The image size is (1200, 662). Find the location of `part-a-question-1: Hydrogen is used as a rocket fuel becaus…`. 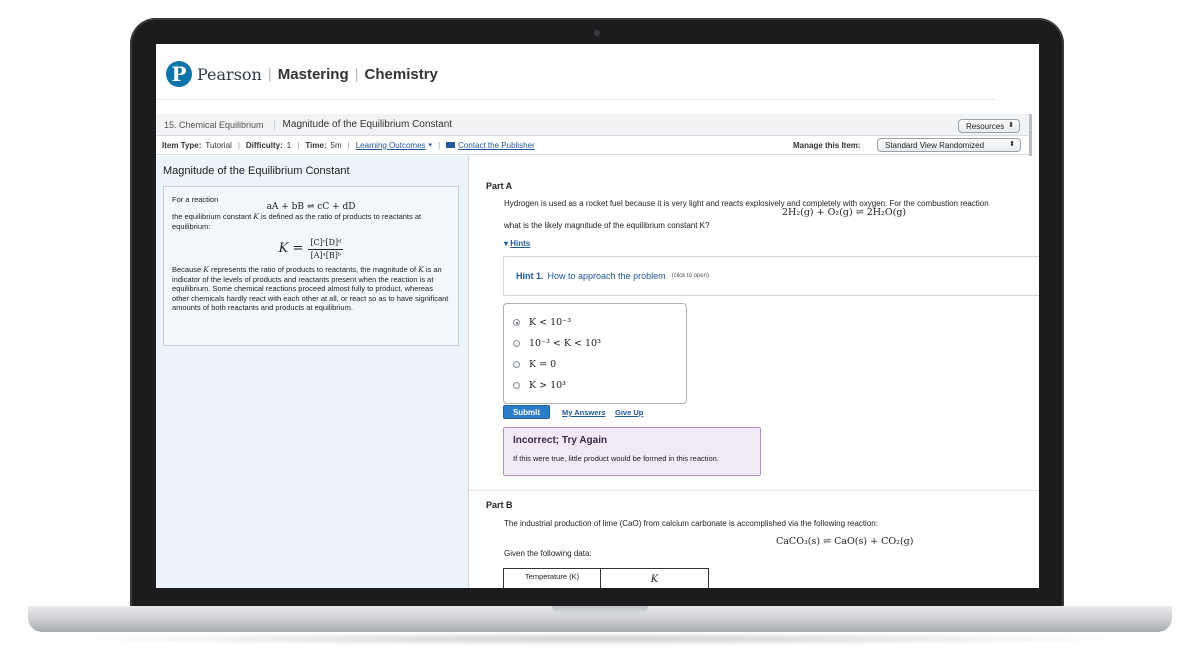

part-a-question-1: Hydrogen is used as a rocket fuel becaus… is located at coordinates (746, 203).